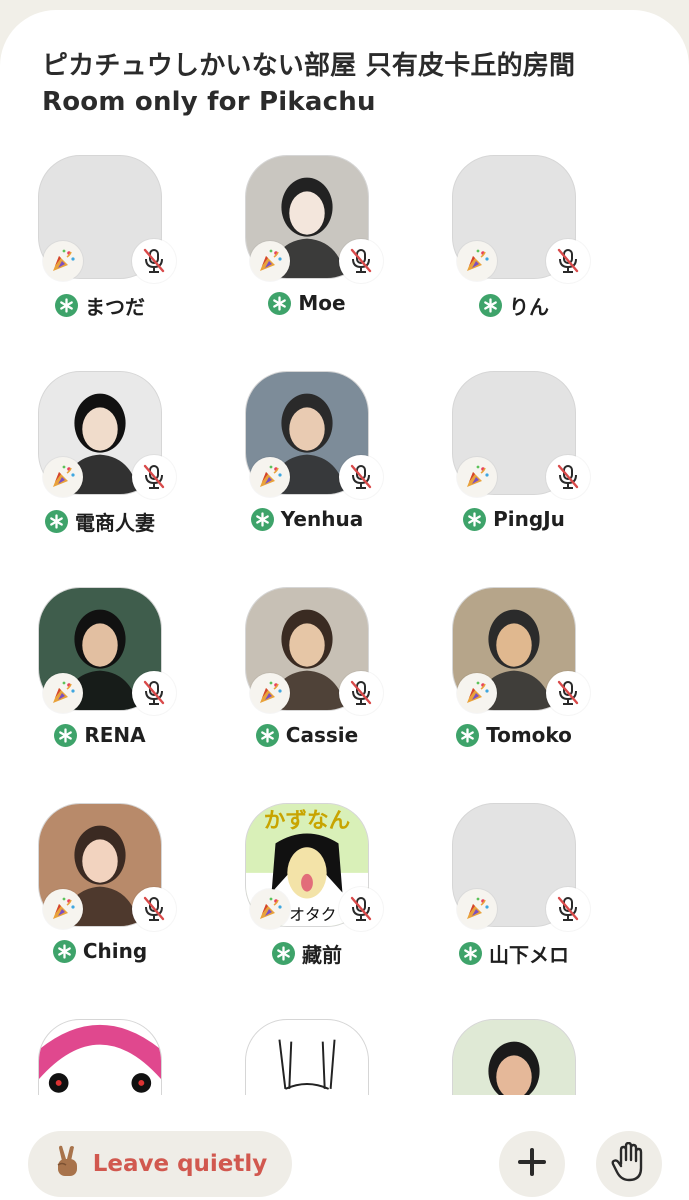 This screenshot has height=1200, width=689. I want to click on speaker-name-row: PingJu, so click(514, 519).